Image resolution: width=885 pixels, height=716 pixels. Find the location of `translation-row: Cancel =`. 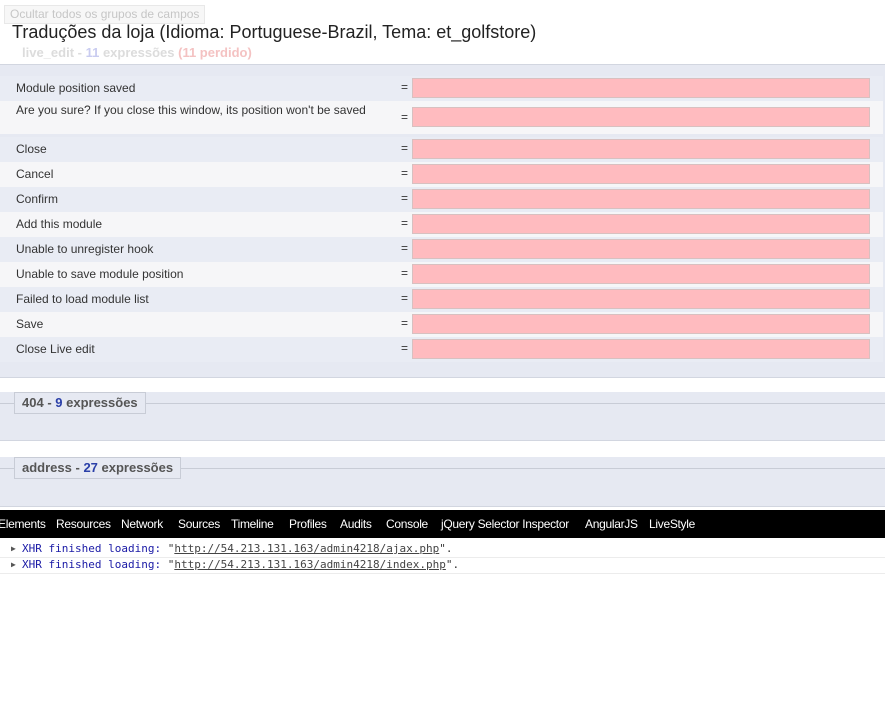

translation-row: Cancel = is located at coordinates (441, 174).